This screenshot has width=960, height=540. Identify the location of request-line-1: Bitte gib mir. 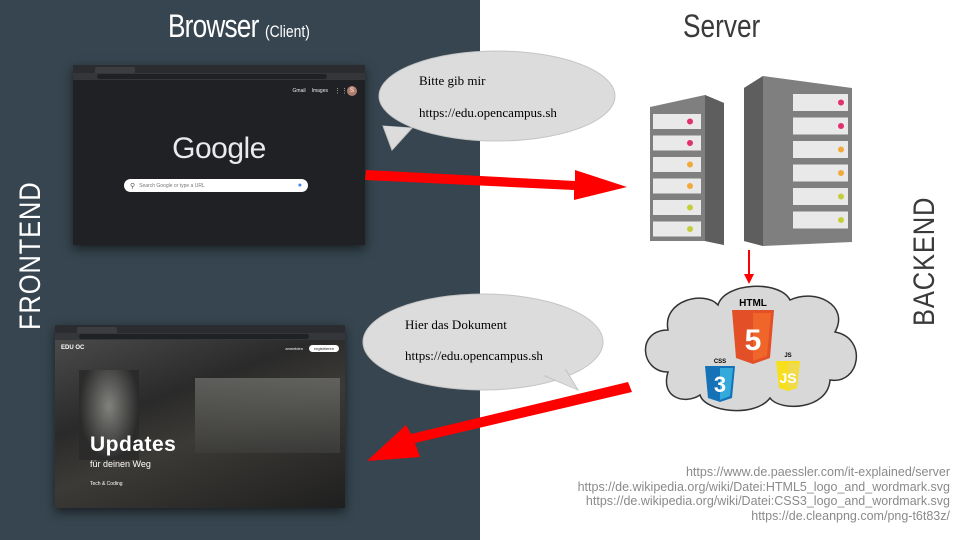
(452, 80).